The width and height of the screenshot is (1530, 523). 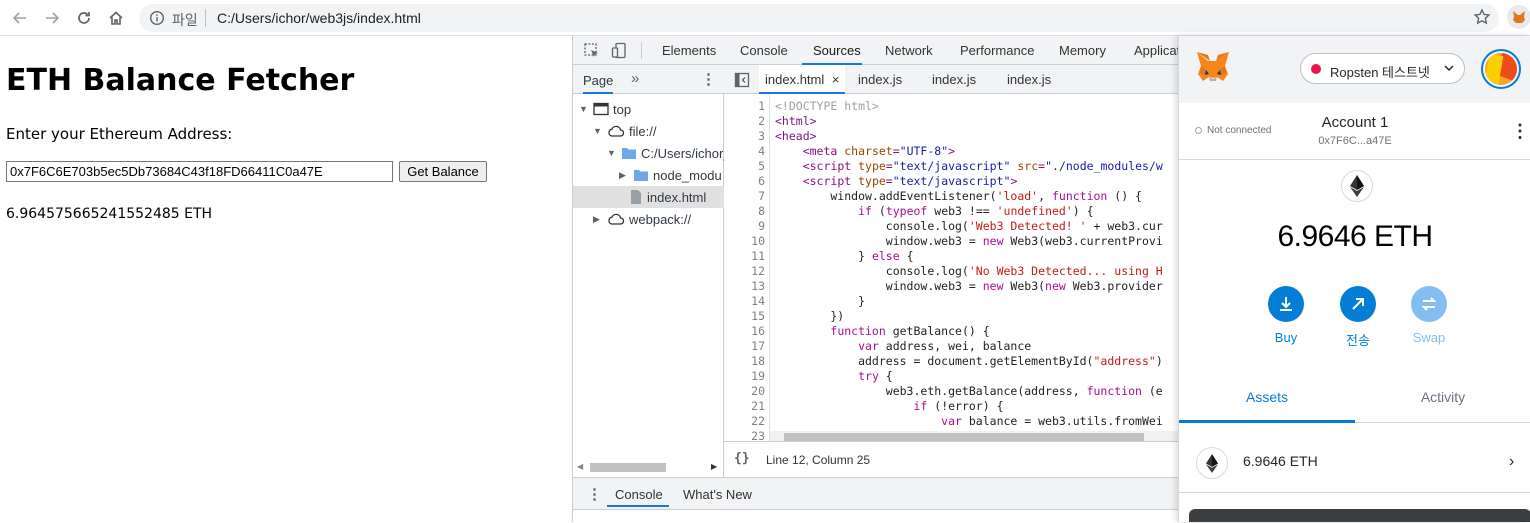 I want to click on line-number: 12, so click(x=745, y=271).